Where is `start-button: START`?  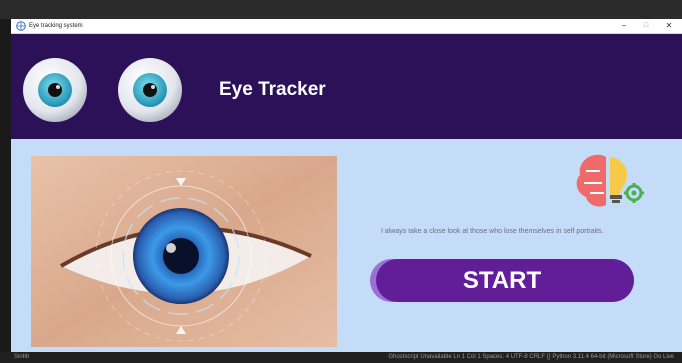 start-button: START is located at coordinates (502, 280).